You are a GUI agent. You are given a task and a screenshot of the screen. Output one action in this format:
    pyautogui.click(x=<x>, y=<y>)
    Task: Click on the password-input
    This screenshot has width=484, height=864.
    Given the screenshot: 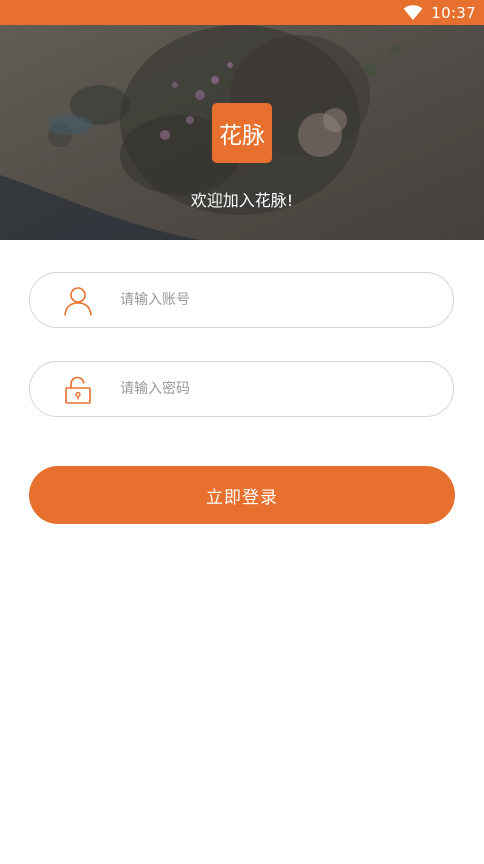 What is the action you would take?
    pyautogui.click(x=275, y=388)
    